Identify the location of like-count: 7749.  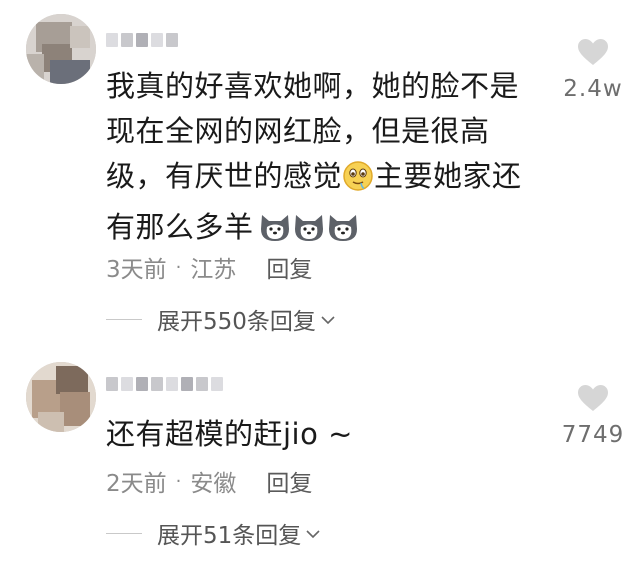
(593, 435).